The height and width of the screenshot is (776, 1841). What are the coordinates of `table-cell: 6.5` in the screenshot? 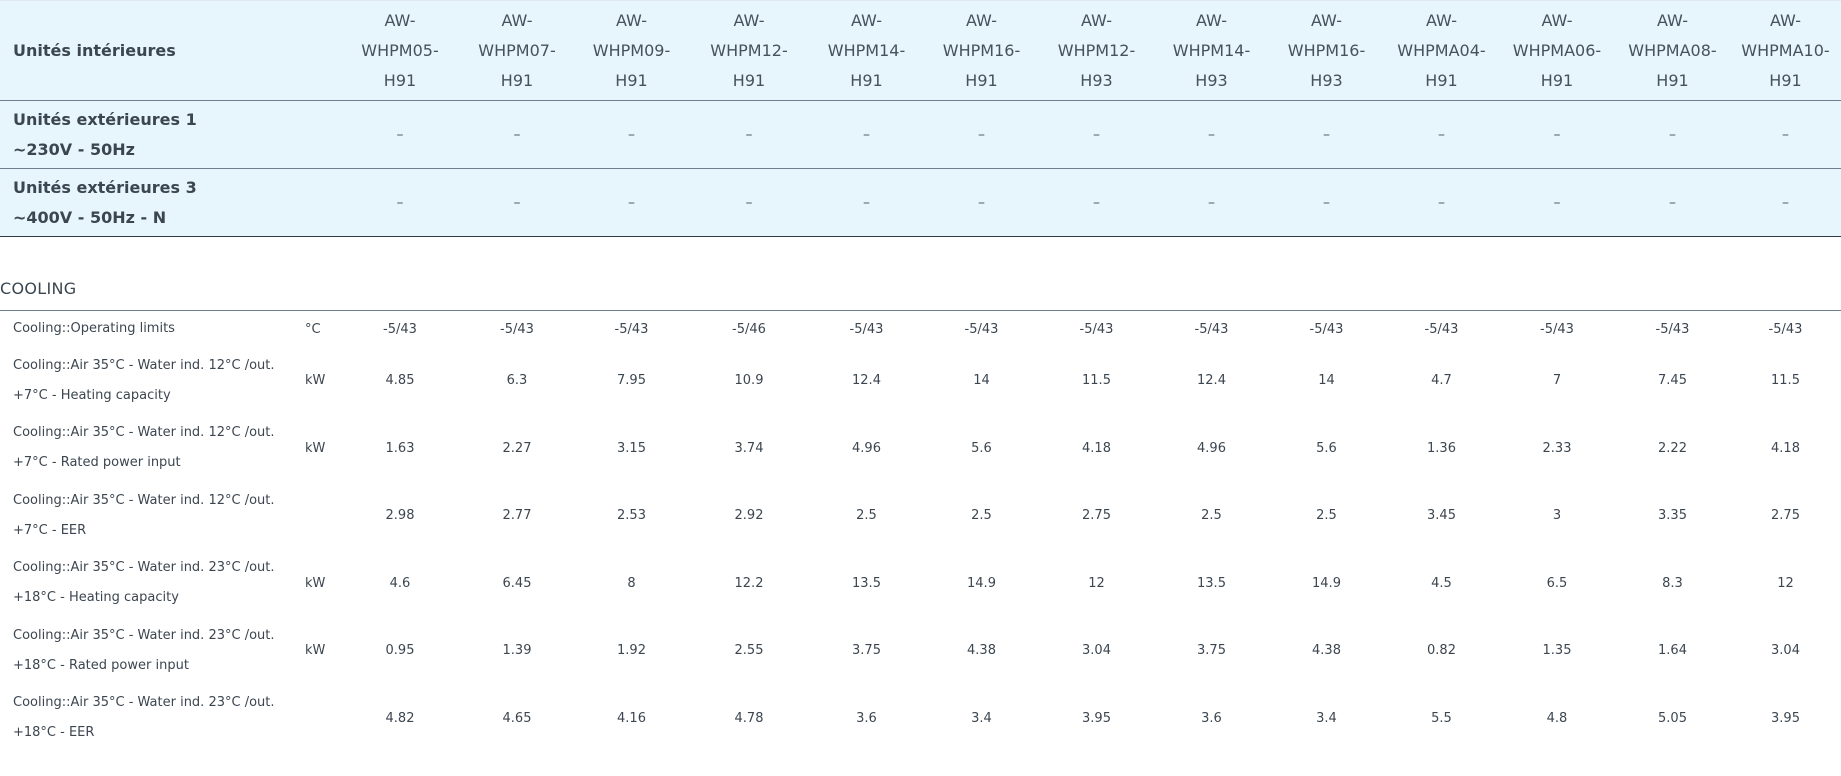 It's located at (1557, 583).